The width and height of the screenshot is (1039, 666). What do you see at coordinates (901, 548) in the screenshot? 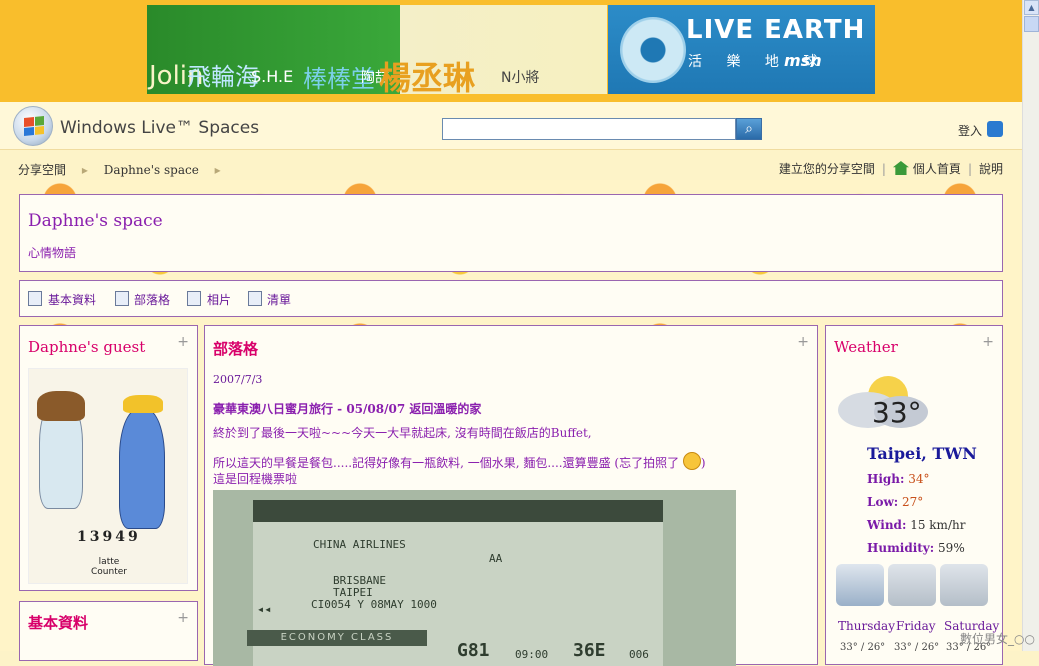
I see `humidity-label: Humidity:` at bounding box center [901, 548].